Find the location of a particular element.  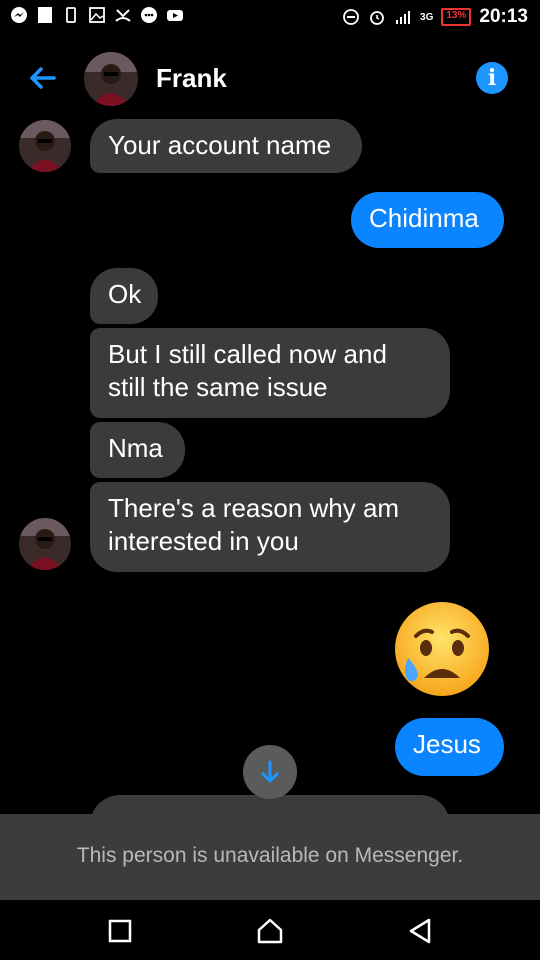

contact-avatar is located at coordinates (111, 79).